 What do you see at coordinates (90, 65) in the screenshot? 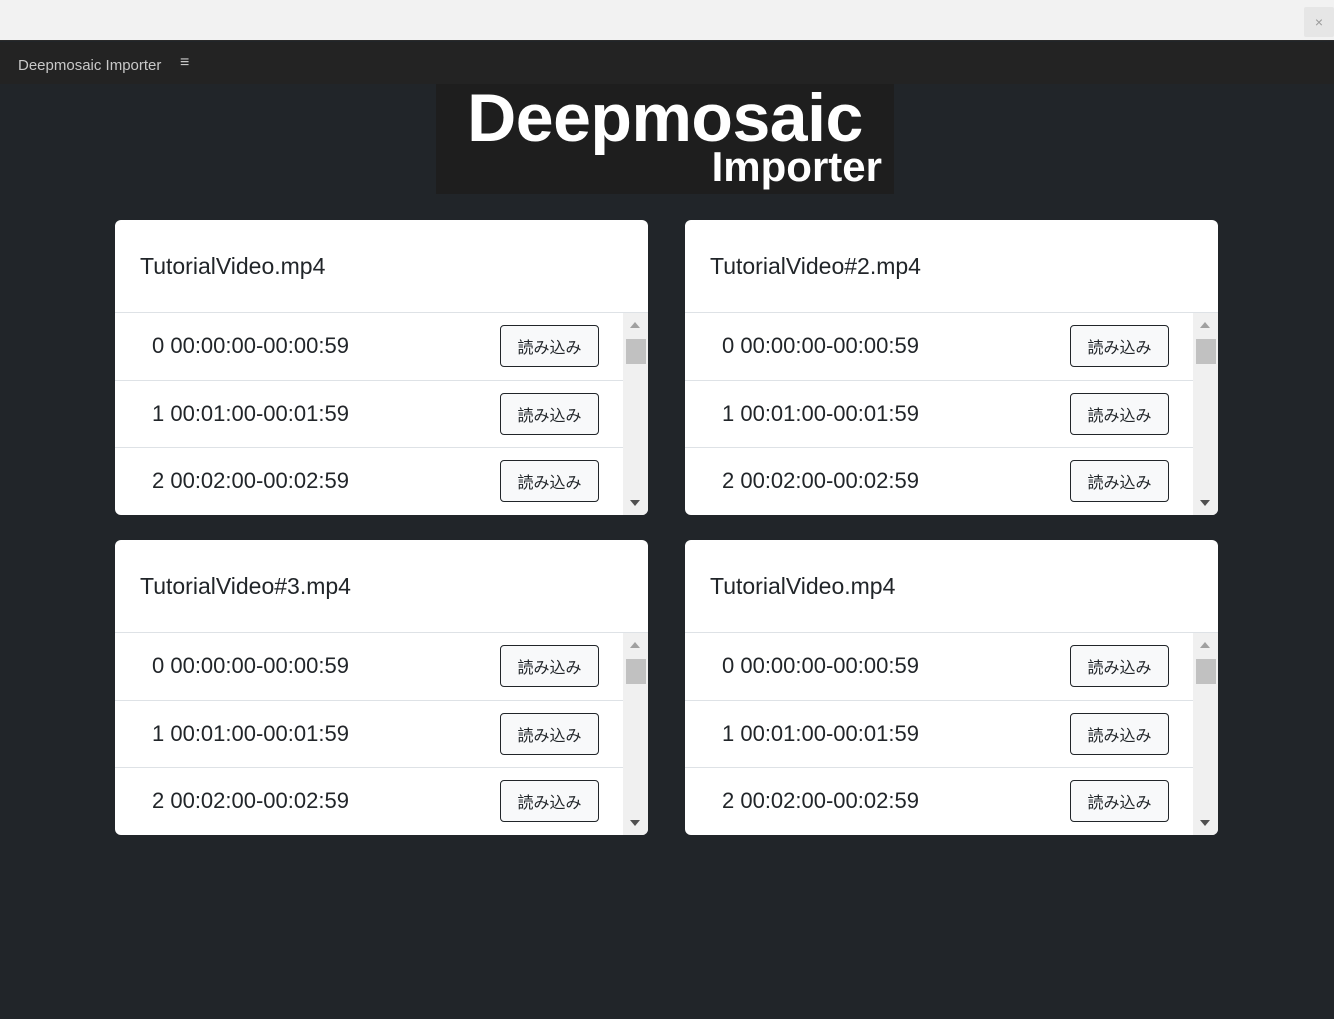
I see `panel-title: Deepmosaic Importer` at bounding box center [90, 65].